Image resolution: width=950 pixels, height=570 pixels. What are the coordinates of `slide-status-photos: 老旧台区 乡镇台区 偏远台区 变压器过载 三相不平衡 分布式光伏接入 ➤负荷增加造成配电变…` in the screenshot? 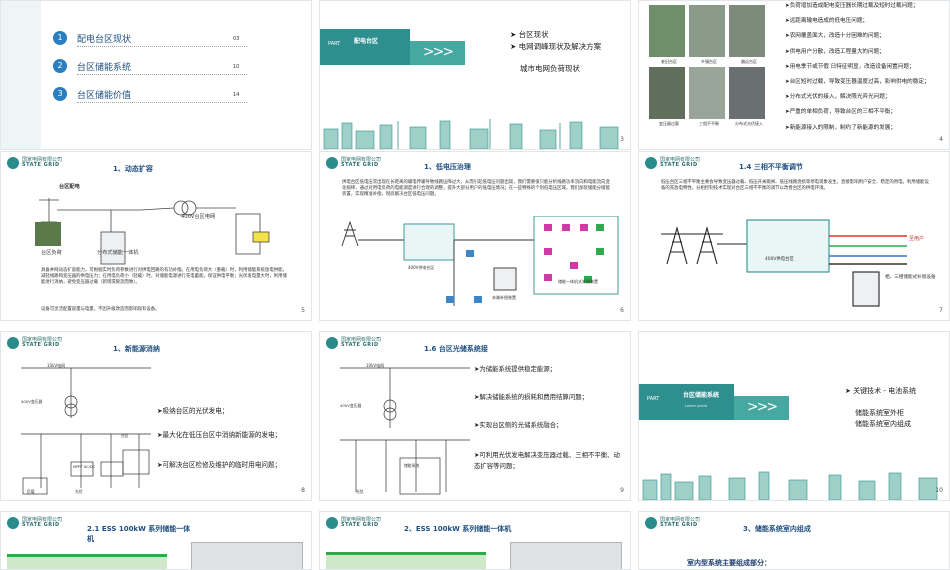 It's located at (794, 75).